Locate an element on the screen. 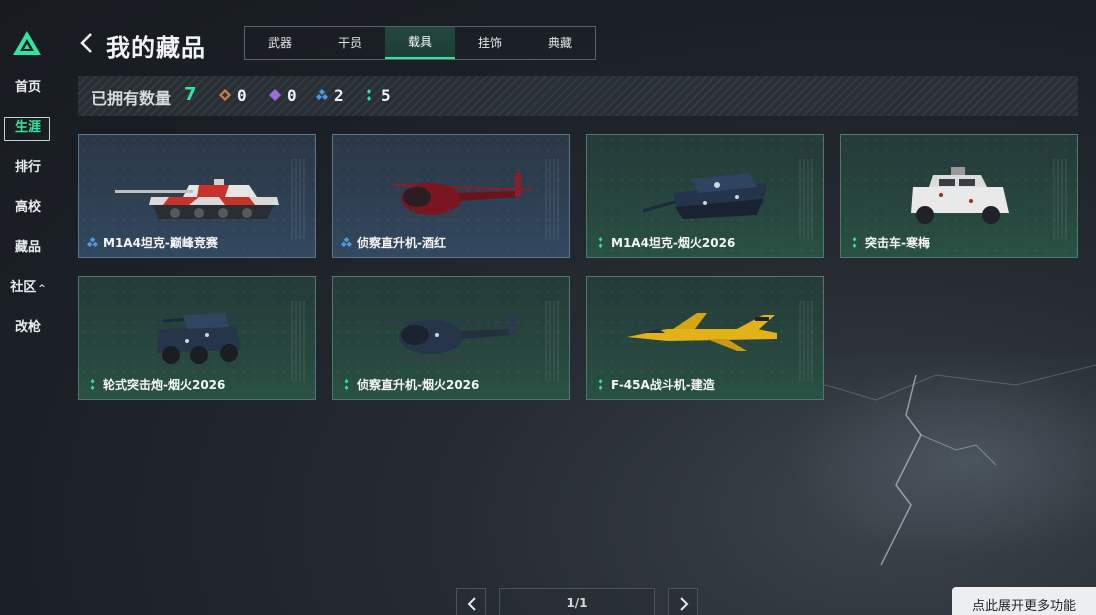 The image size is (1096, 615). collection-card: M1A4坦克-巅峰竞赛 is located at coordinates (197, 196).